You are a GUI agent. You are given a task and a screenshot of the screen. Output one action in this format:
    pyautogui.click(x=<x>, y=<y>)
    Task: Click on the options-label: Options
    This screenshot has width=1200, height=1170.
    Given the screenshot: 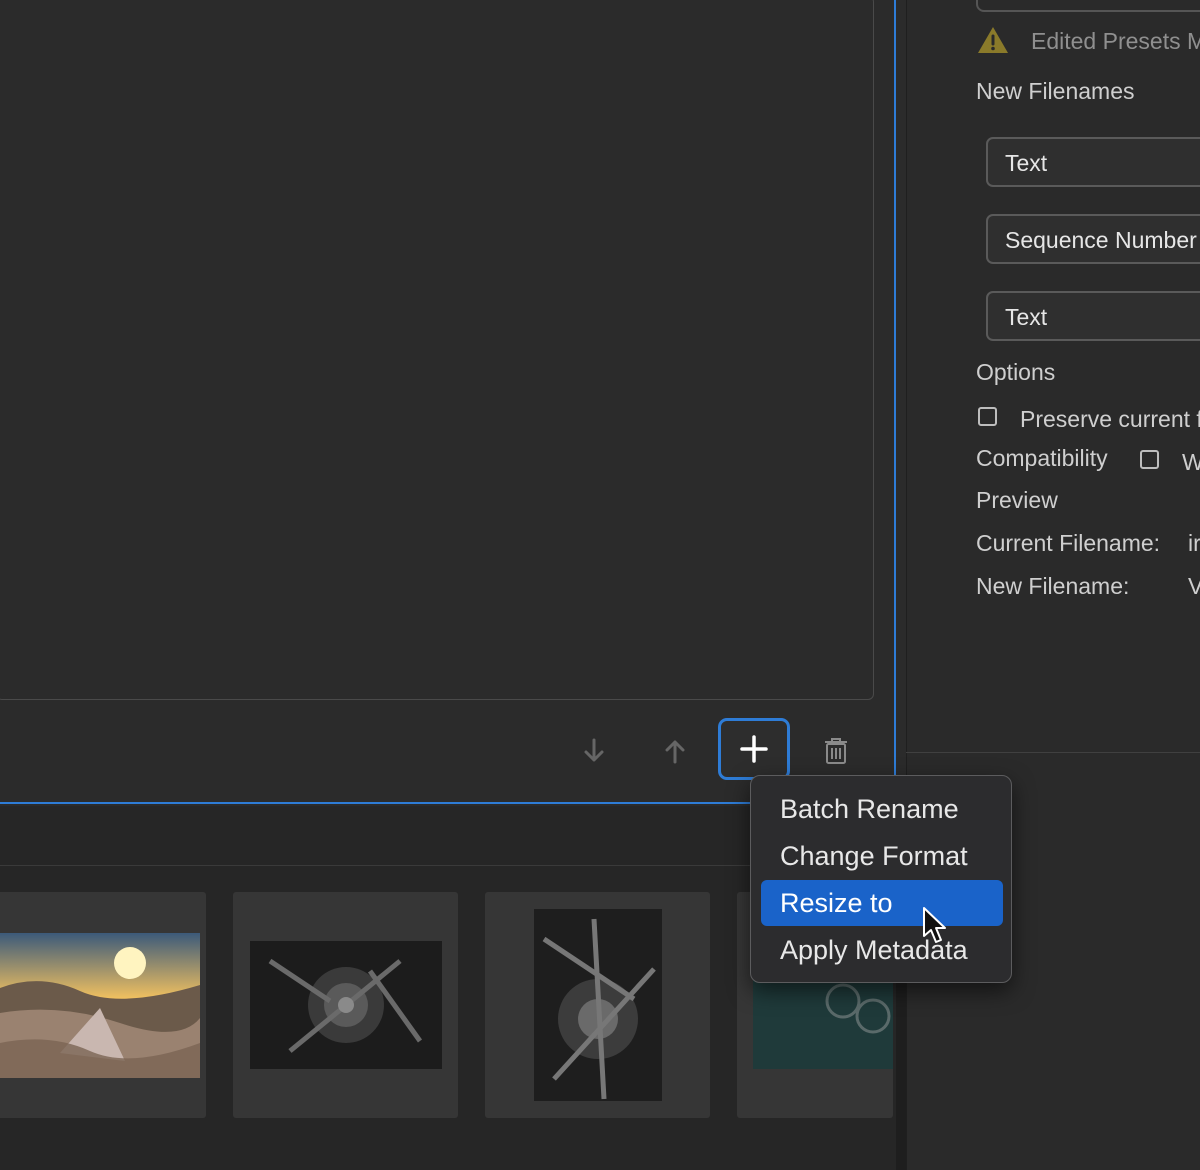 What is the action you would take?
    pyautogui.click(x=1016, y=372)
    